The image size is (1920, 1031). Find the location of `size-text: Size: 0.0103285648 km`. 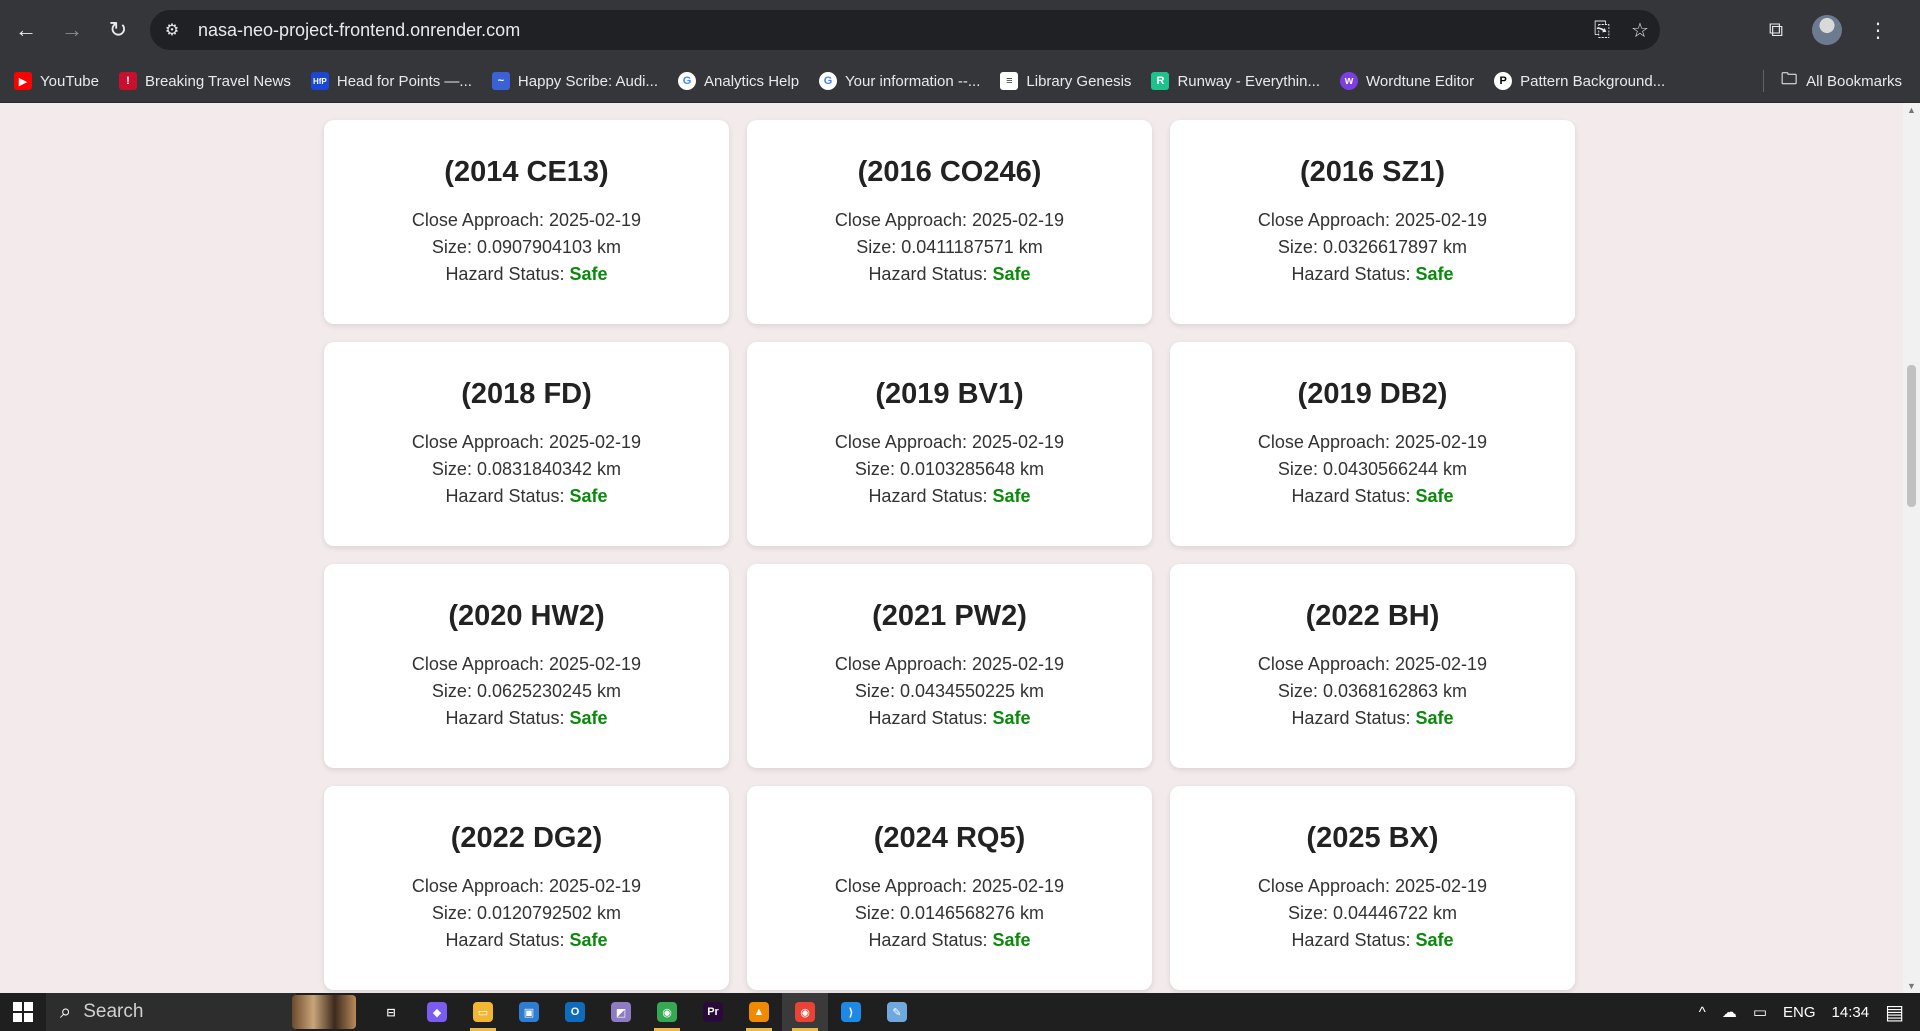

size-text: Size: 0.0103285648 km is located at coordinates (949, 469).